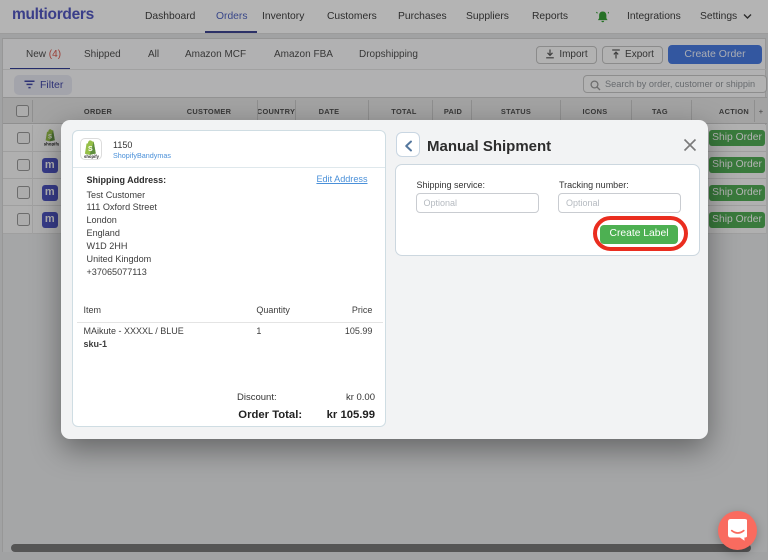 This screenshot has width=768, height=560. Describe the element at coordinates (89, 149) in the screenshot. I see `svg-text: S` at that location.